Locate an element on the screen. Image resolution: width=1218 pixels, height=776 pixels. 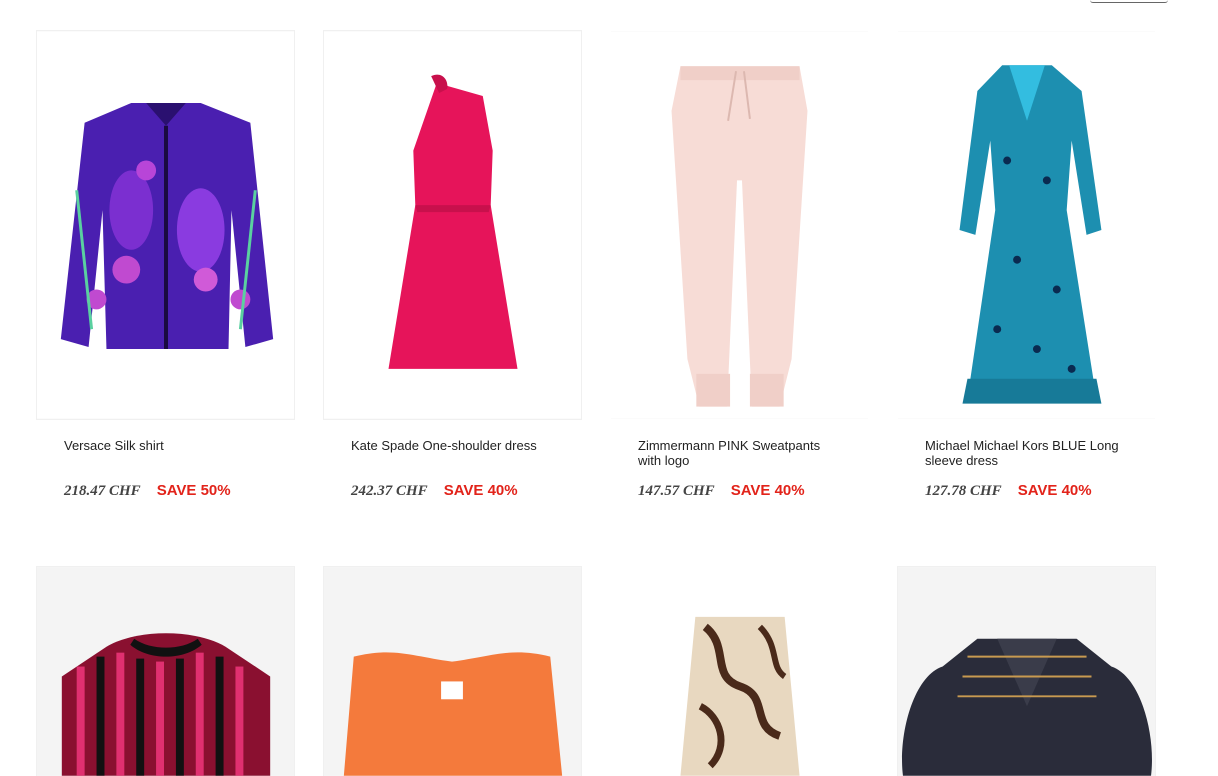
product-price: 127.78 CHF is located at coordinates (963, 491).